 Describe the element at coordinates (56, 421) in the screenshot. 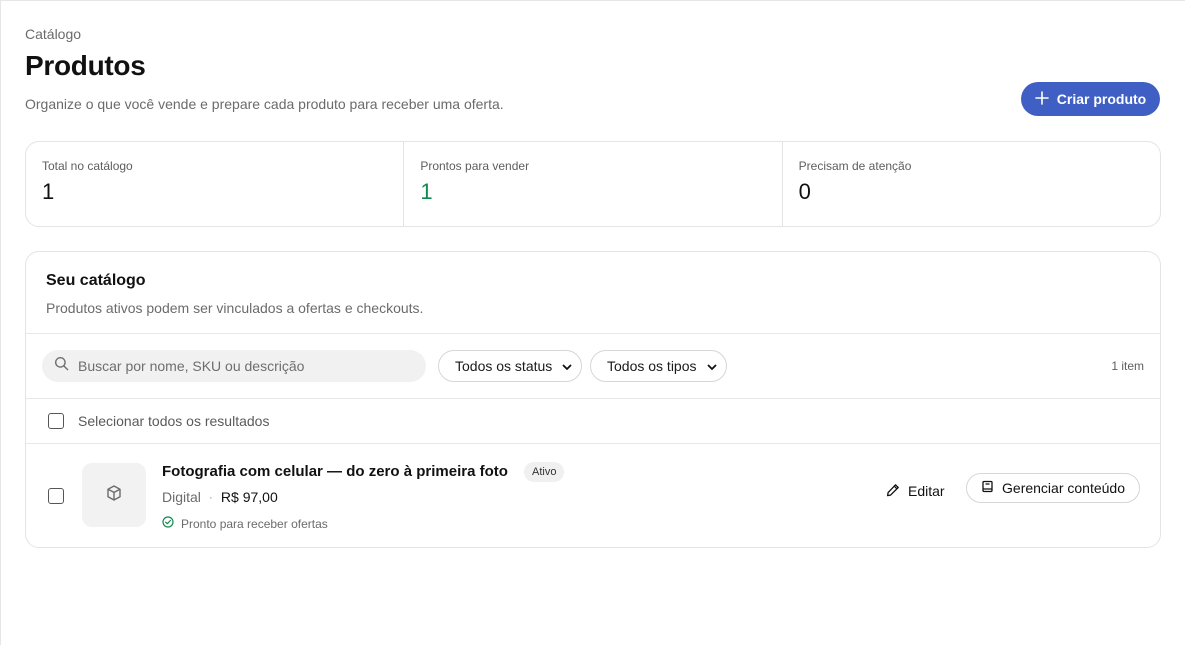

I see `select-all-checkbox` at that location.